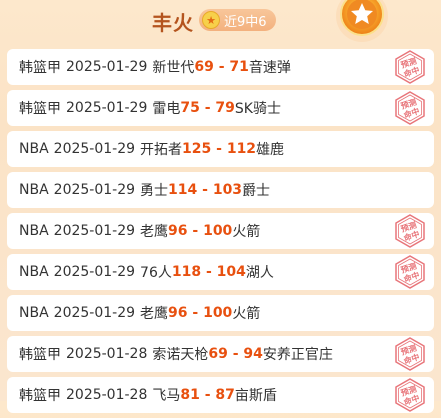  Describe the element at coordinates (256, 191) in the screenshot. I see `away-team: 爵士` at that location.